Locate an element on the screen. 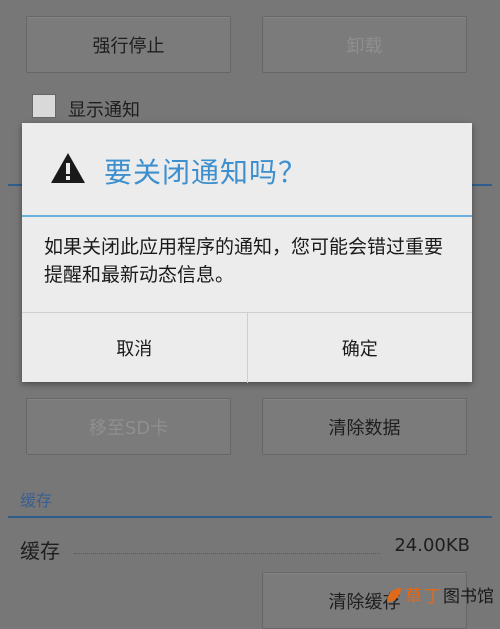  dialog-header: 要关闭通知吗？ is located at coordinates (247, 169).